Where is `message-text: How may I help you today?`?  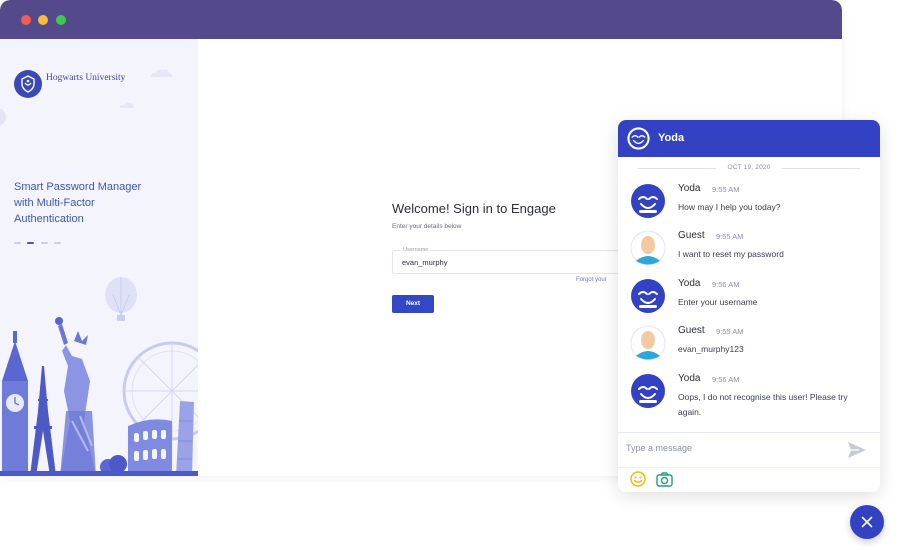 message-text: How may I help you today? is located at coordinates (729, 207).